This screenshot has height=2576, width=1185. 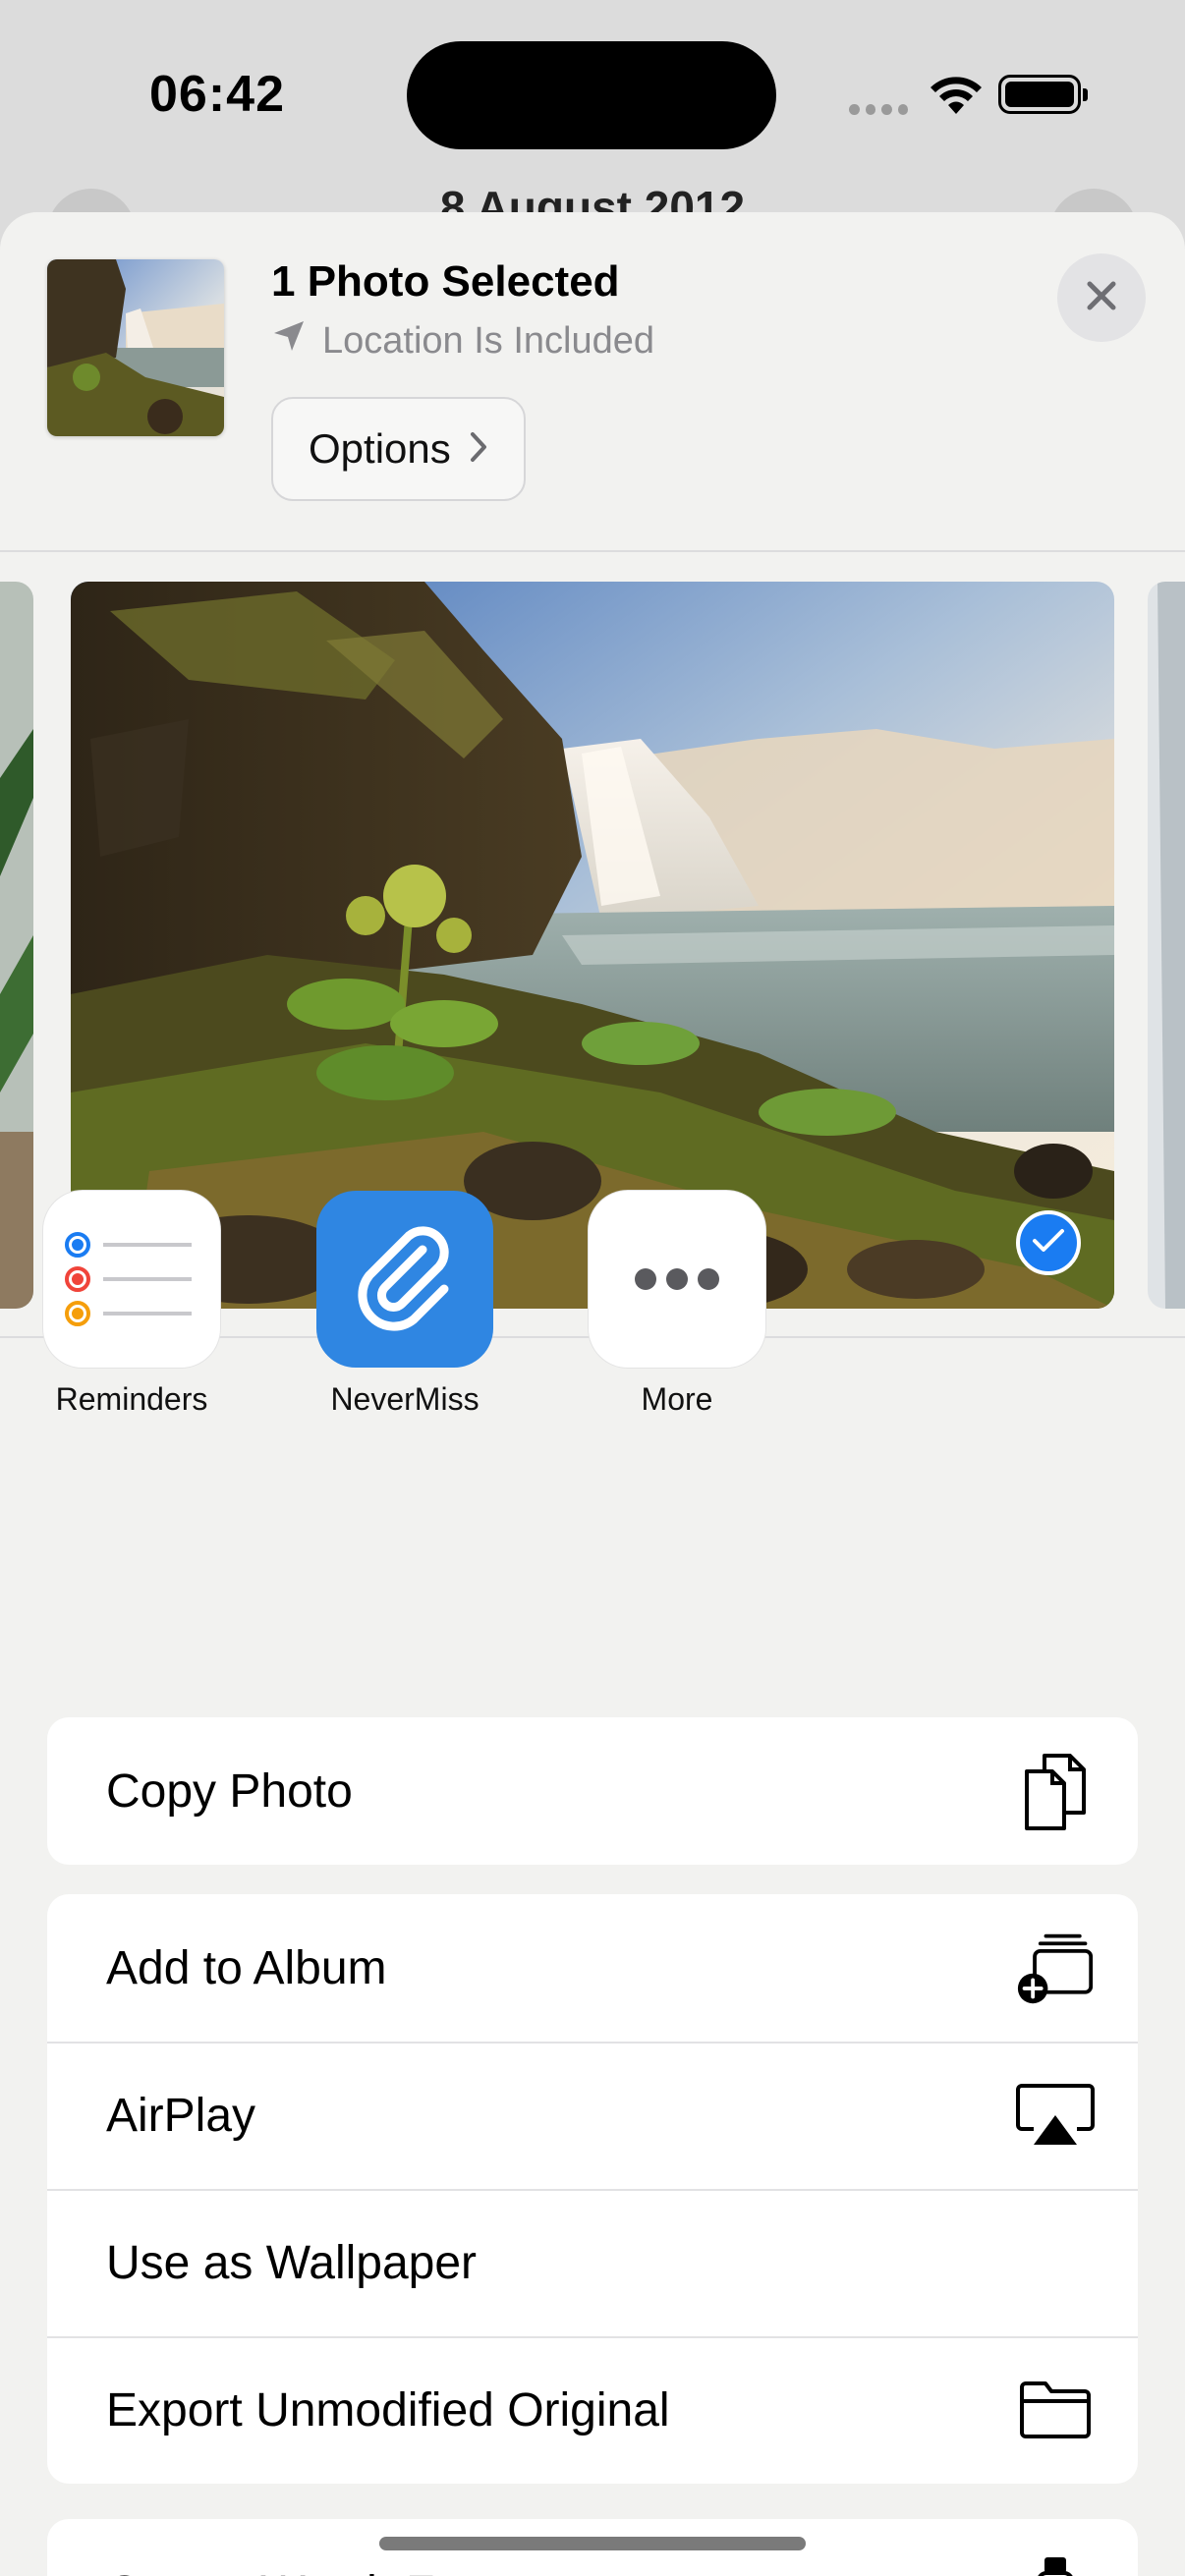 I want to click on use-as-wallpaper-button: Use as Wallpaper, so click(x=592, y=2262).